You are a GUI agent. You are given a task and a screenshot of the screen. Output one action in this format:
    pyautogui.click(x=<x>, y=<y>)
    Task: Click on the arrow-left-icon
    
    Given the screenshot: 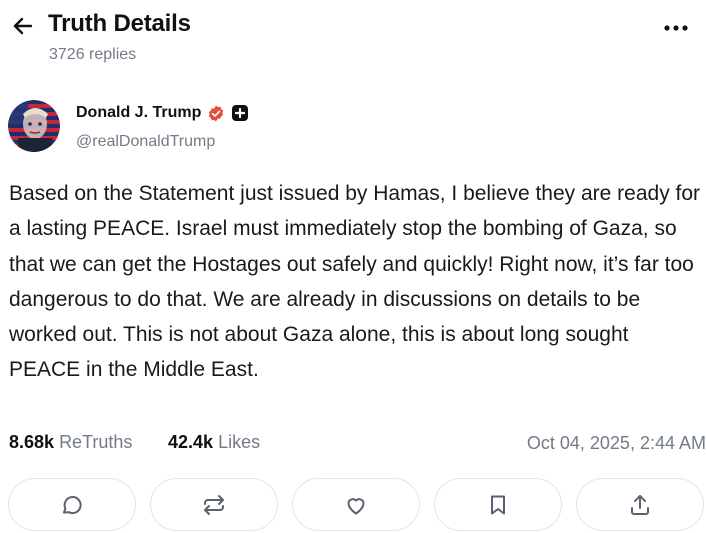 What is the action you would take?
    pyautogui.click(x=23, y=26)
    